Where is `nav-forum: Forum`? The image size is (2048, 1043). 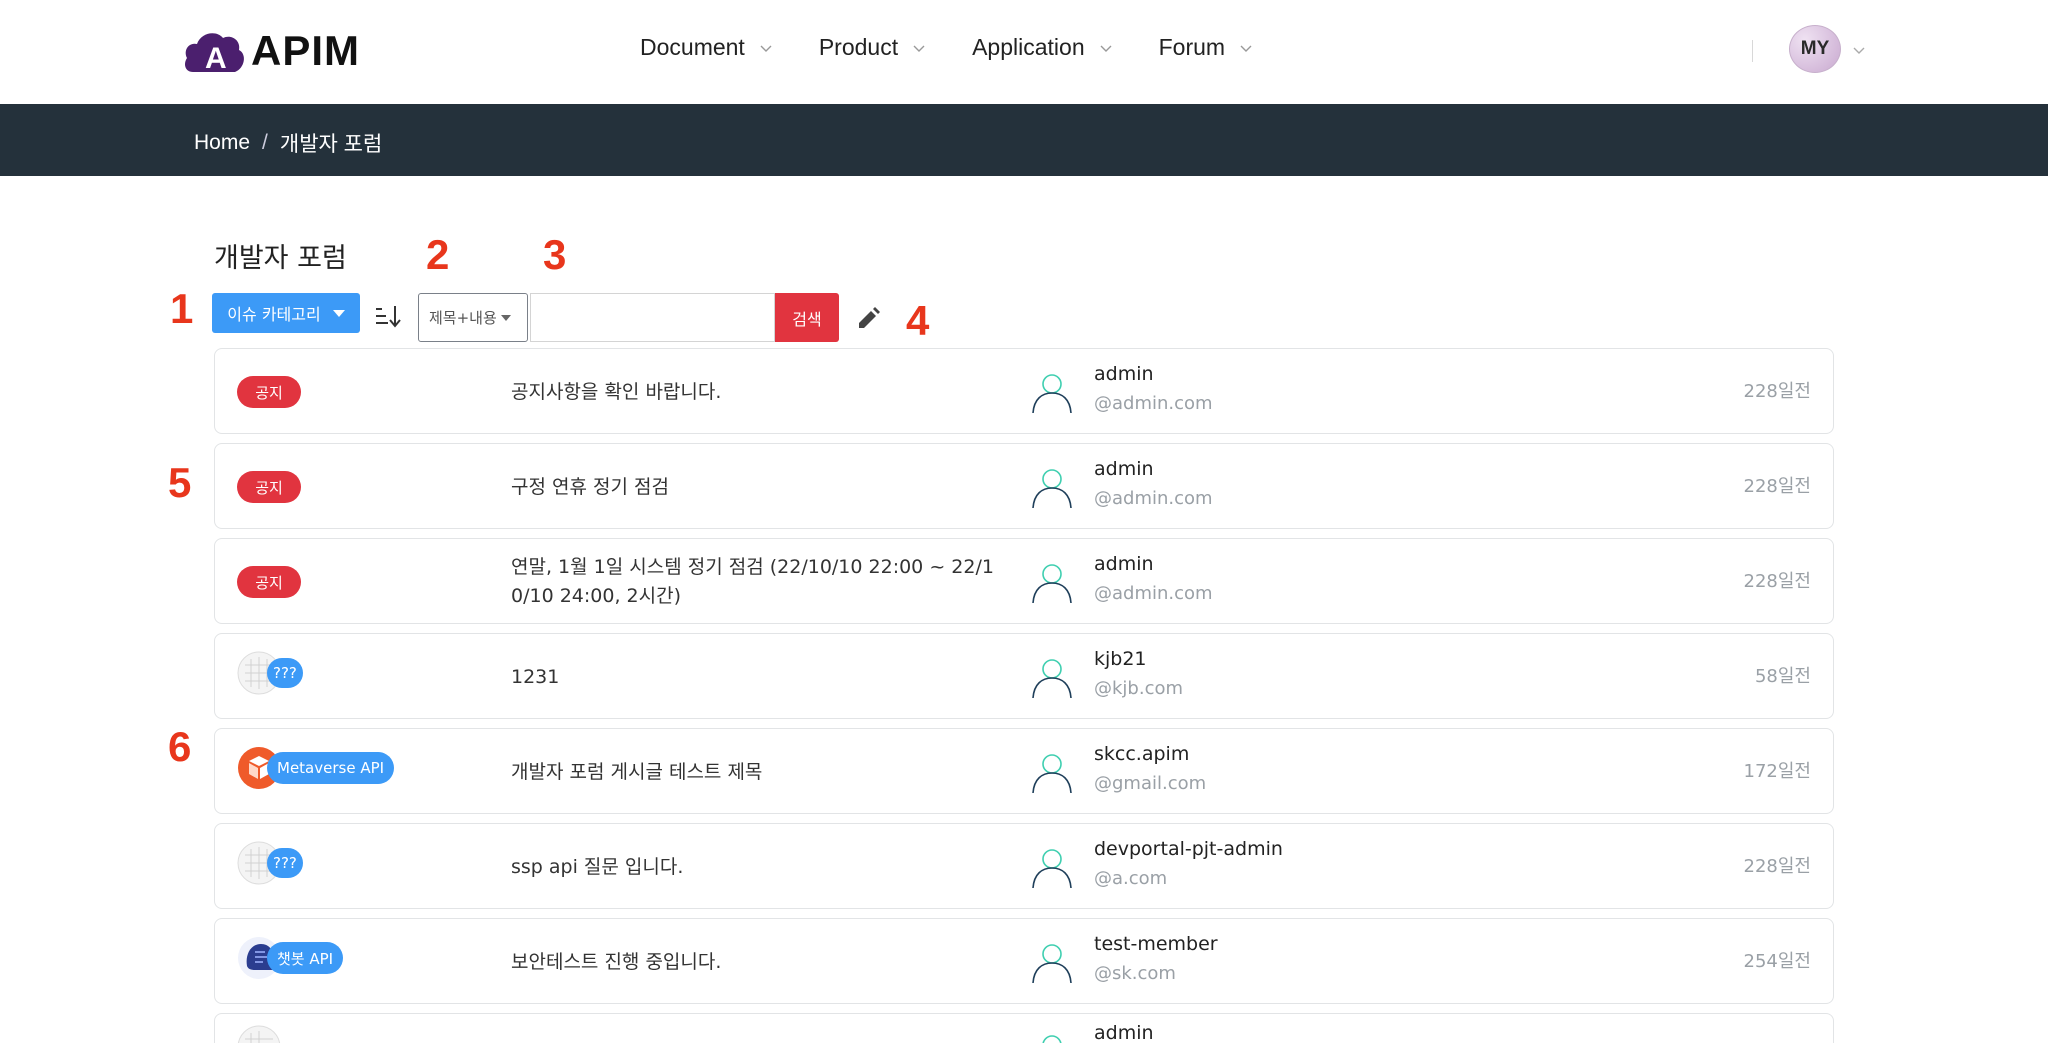 nav-forum: Forum is located at coordinates (1206, 47).